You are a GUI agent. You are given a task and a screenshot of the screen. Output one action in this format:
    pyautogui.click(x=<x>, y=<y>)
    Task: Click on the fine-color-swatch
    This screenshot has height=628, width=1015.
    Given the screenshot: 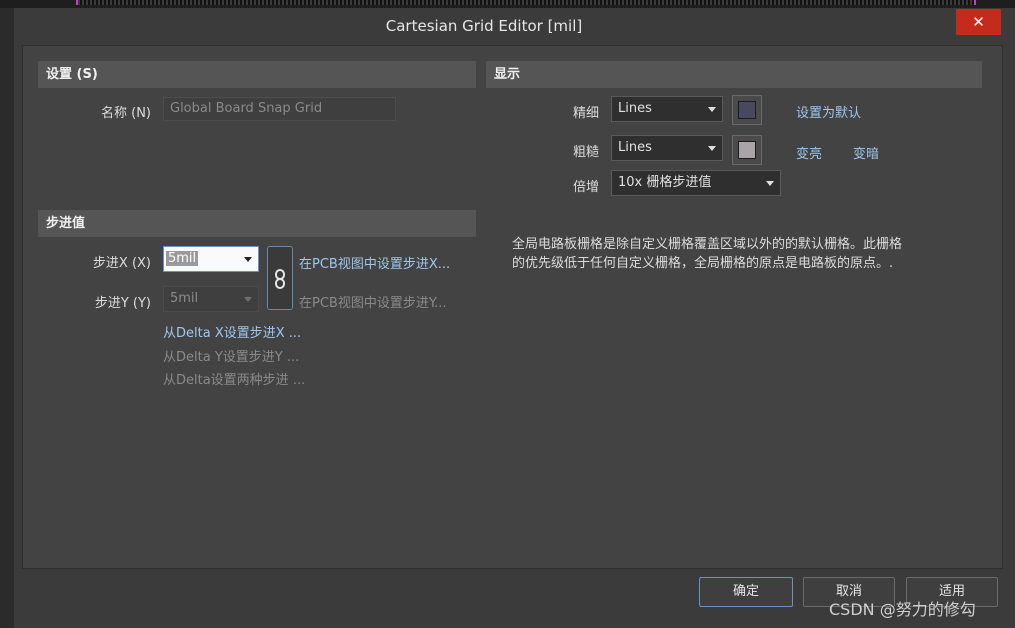 What is the action you would take?
    pyautogui.click(x=747, y=110)
    